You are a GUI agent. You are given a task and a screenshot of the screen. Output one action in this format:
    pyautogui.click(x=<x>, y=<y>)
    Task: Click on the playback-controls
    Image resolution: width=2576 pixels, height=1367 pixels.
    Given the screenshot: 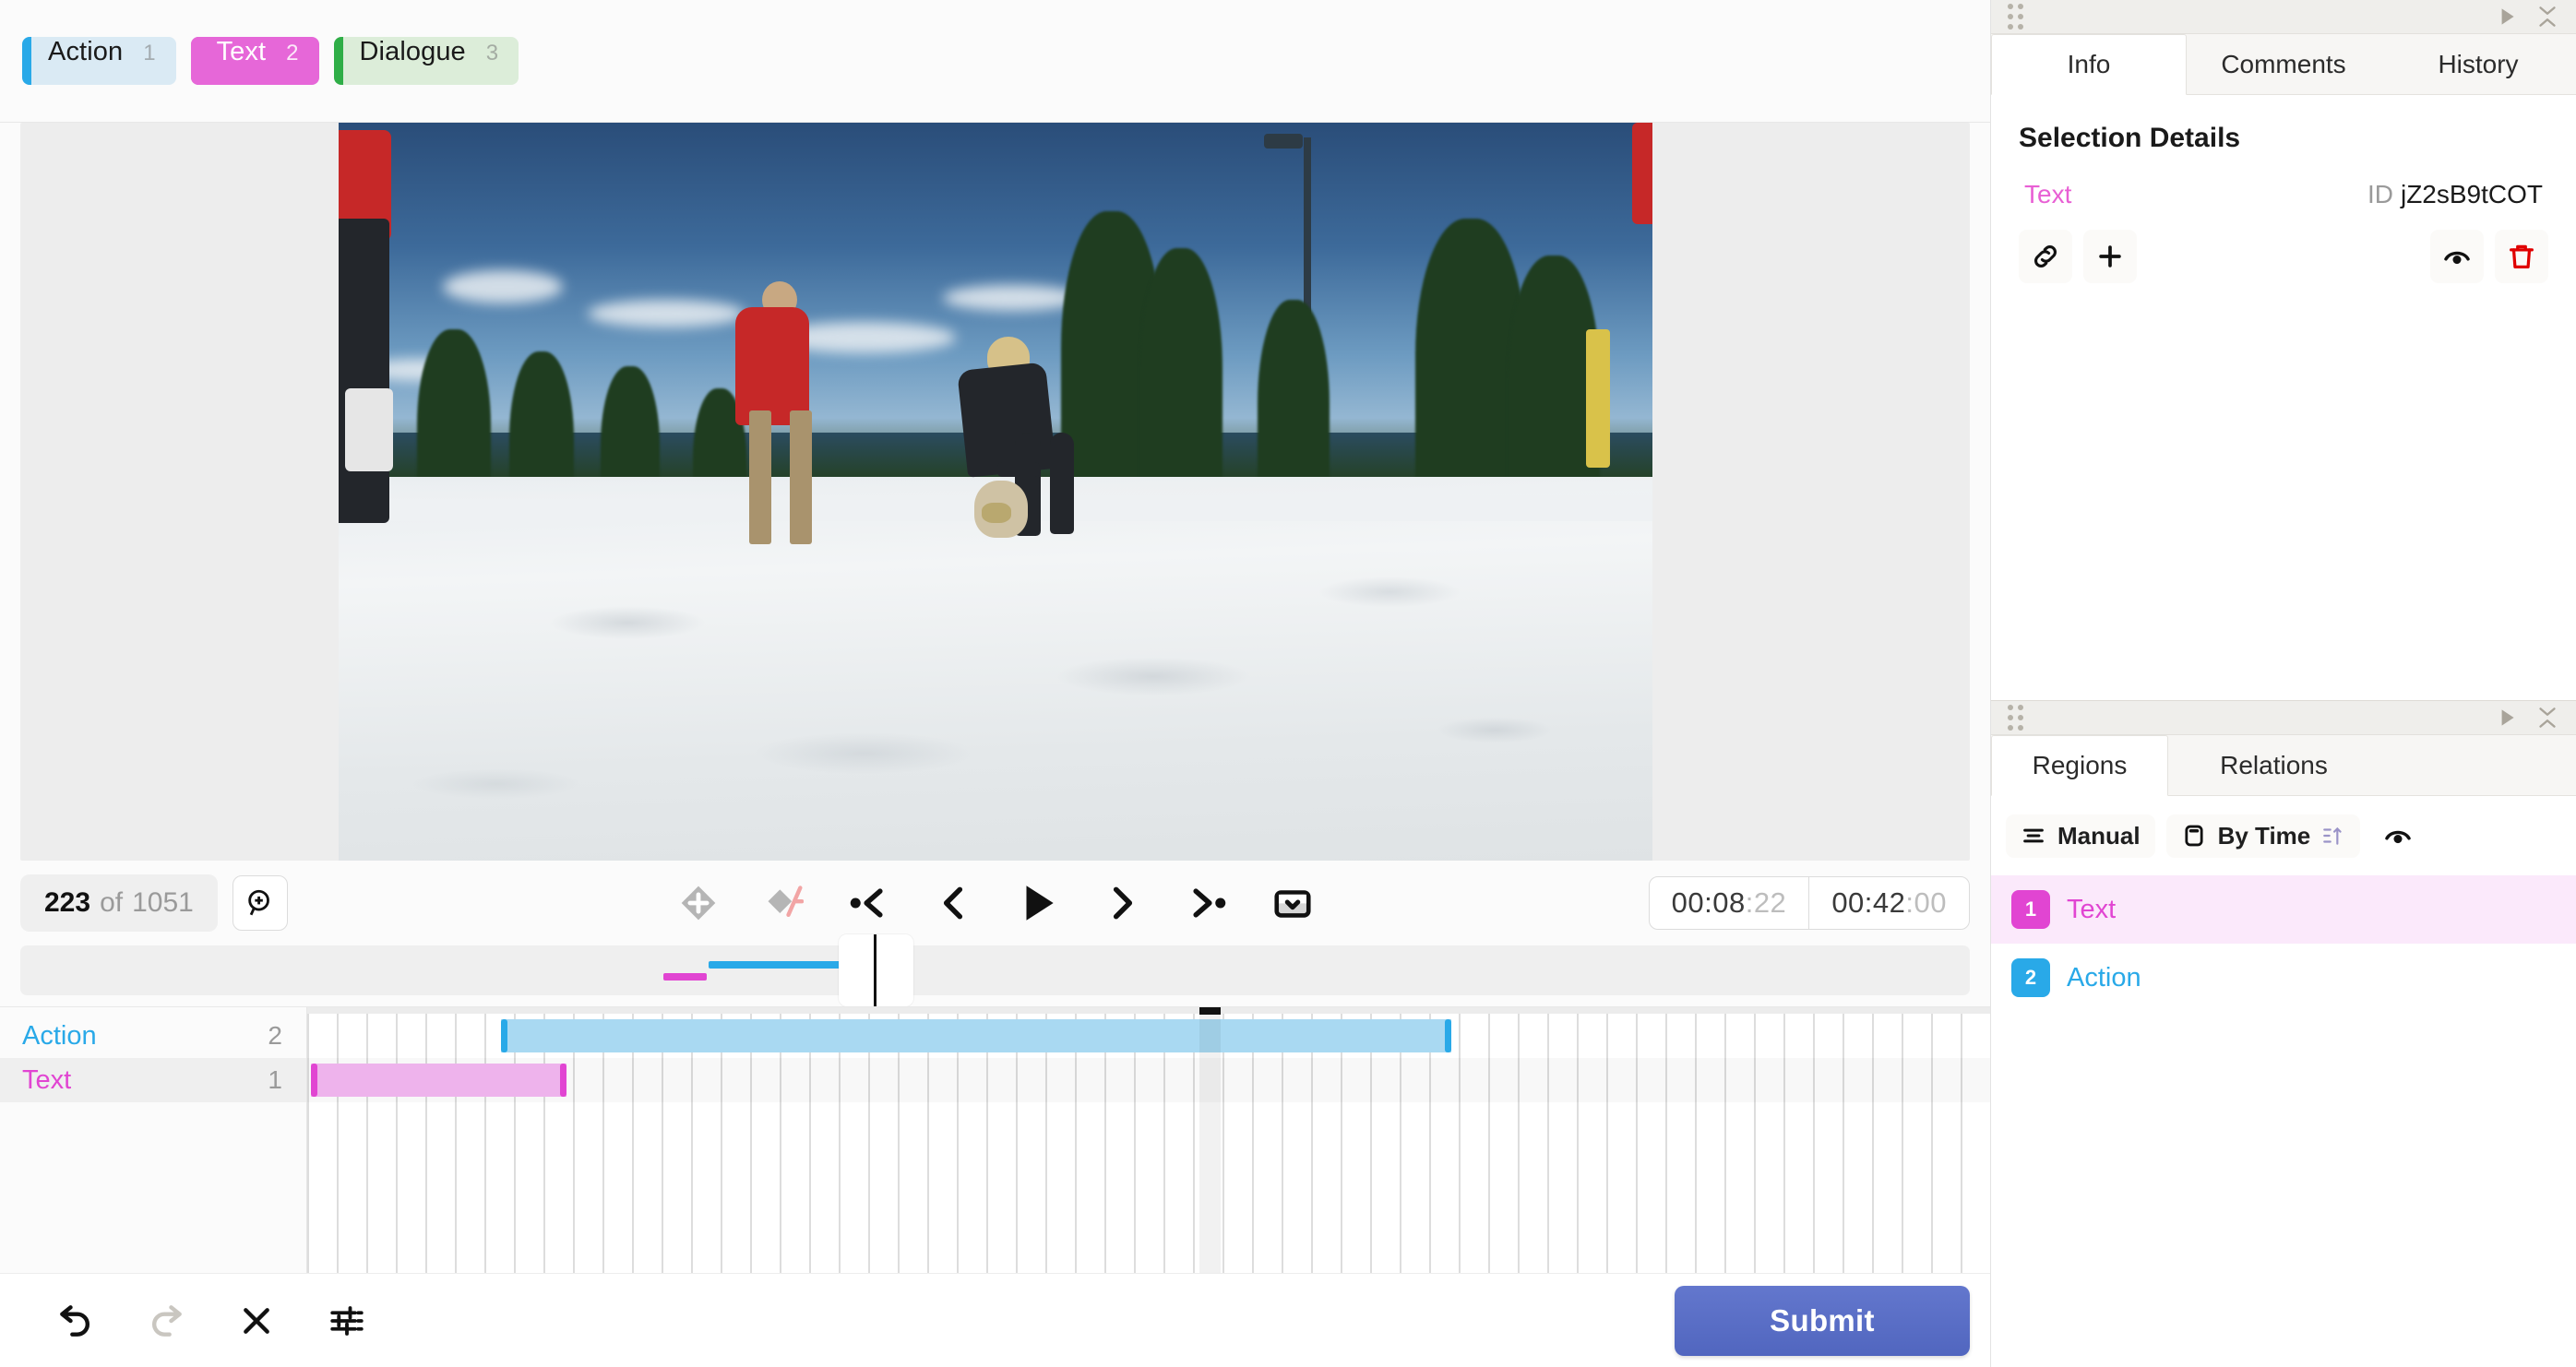 What is the action you would take?
    pyautogui.click(x=996, y=903)
    